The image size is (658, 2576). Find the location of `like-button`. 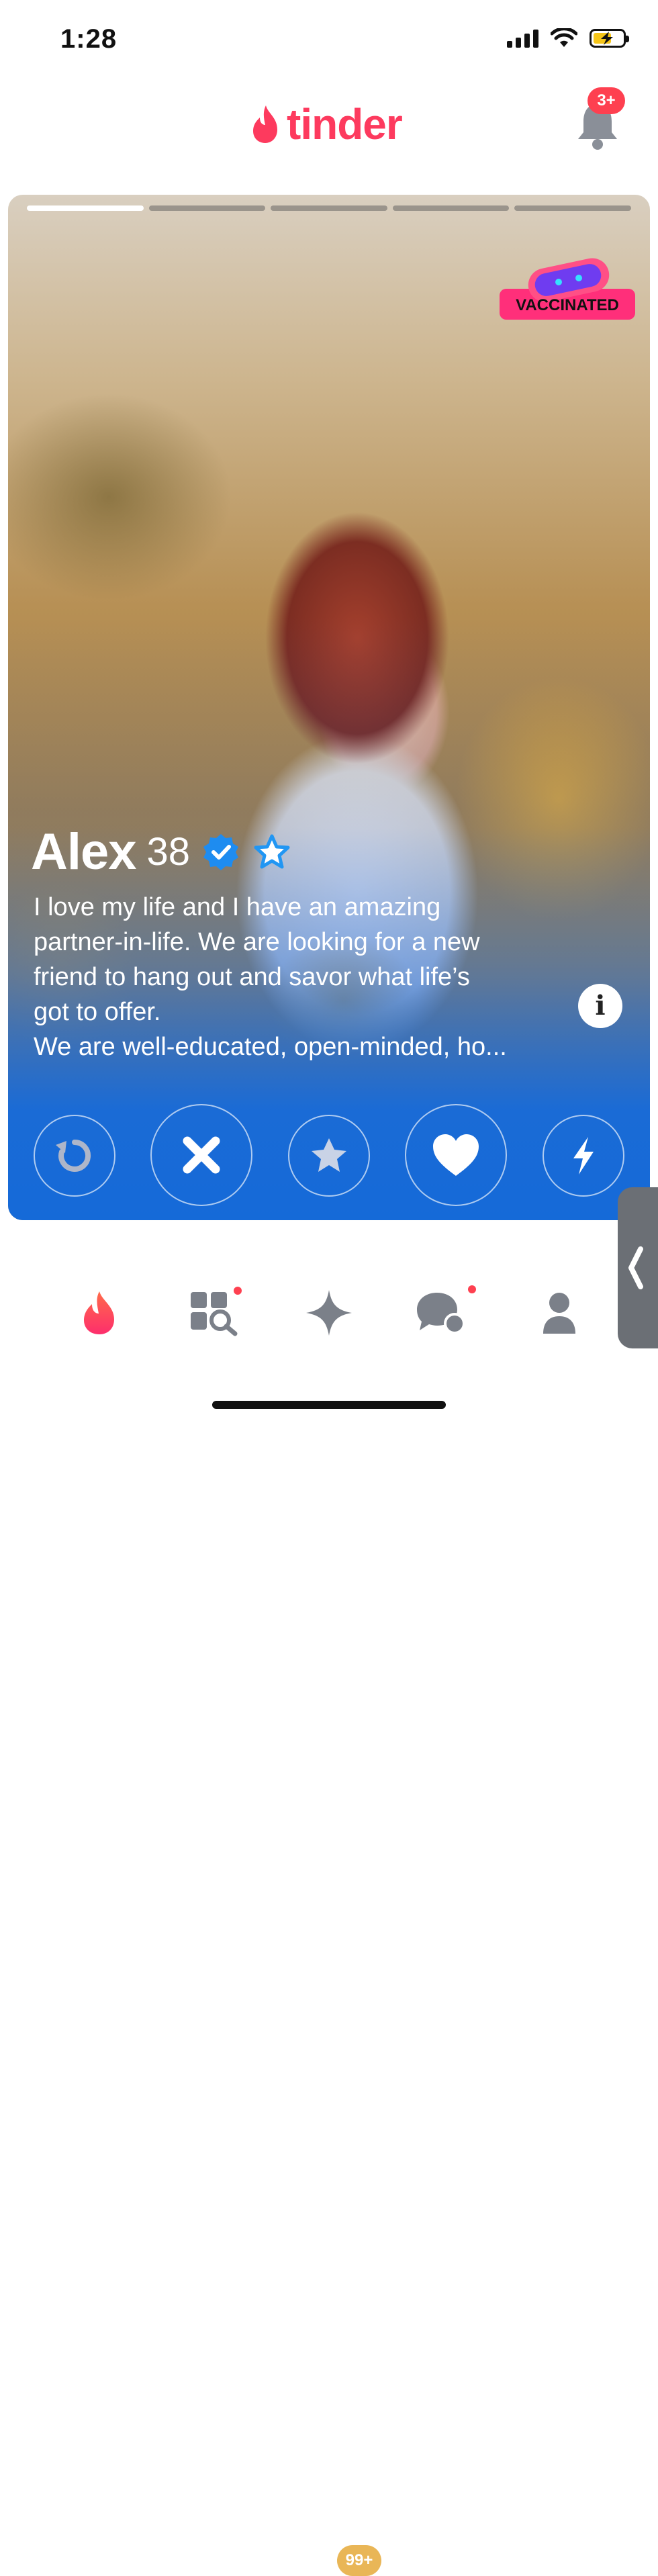

like-button is located at coordinates (456, 1155).